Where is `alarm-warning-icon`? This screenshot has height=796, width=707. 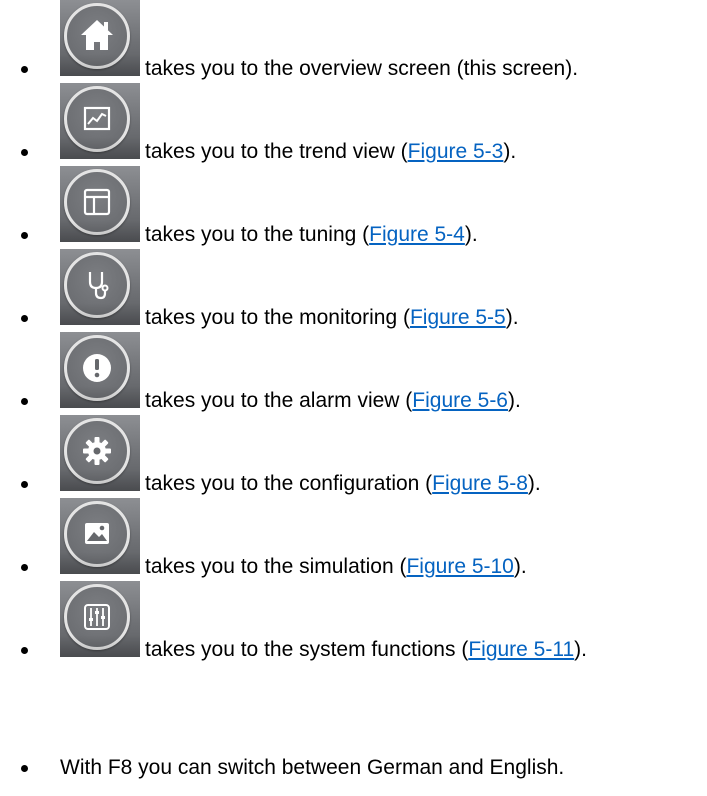
alarm-warning-icon is located at coordinates (97, 368).